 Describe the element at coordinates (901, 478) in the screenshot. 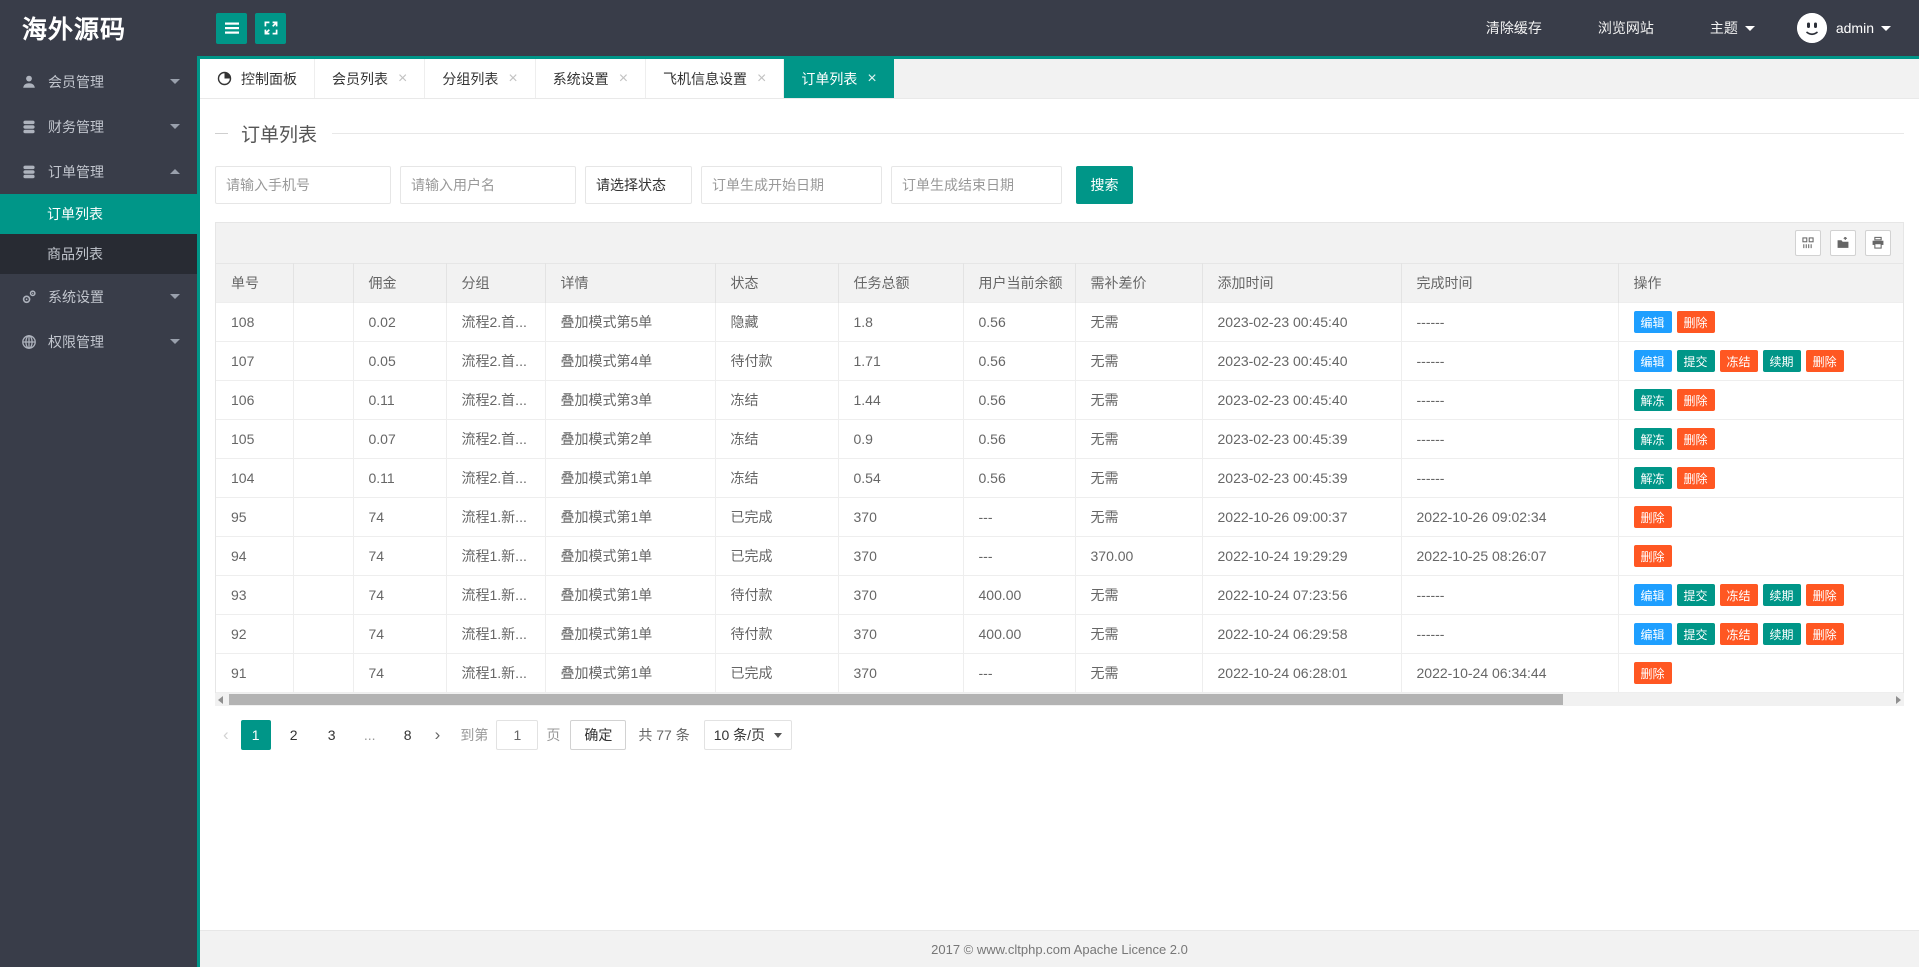

I see `table-cell: 0.54` at that location.